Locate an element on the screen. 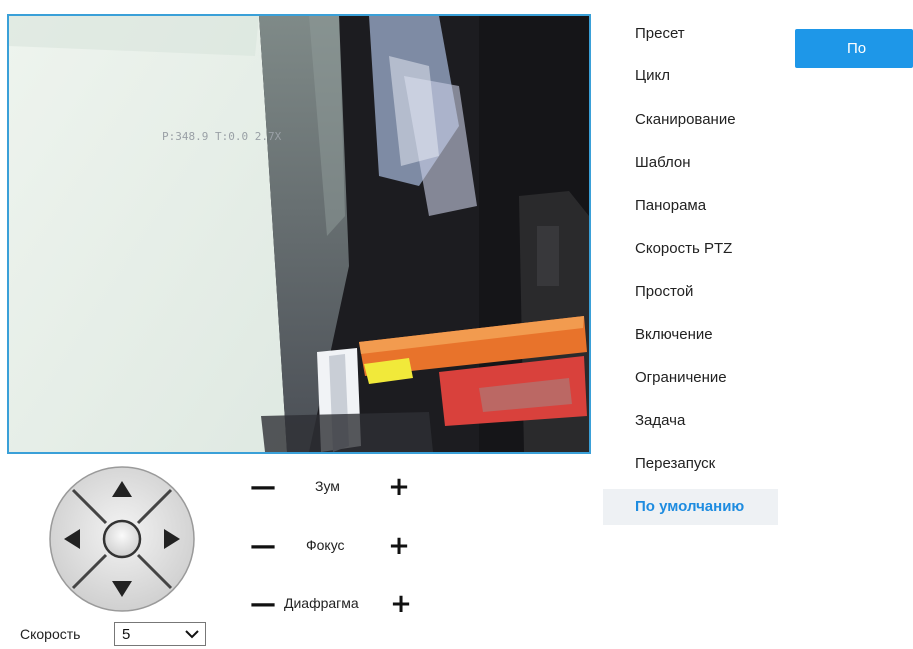 This screenshot has width=913, height=649. focus-control: — Фокус + is located at coordinates (335, 546).